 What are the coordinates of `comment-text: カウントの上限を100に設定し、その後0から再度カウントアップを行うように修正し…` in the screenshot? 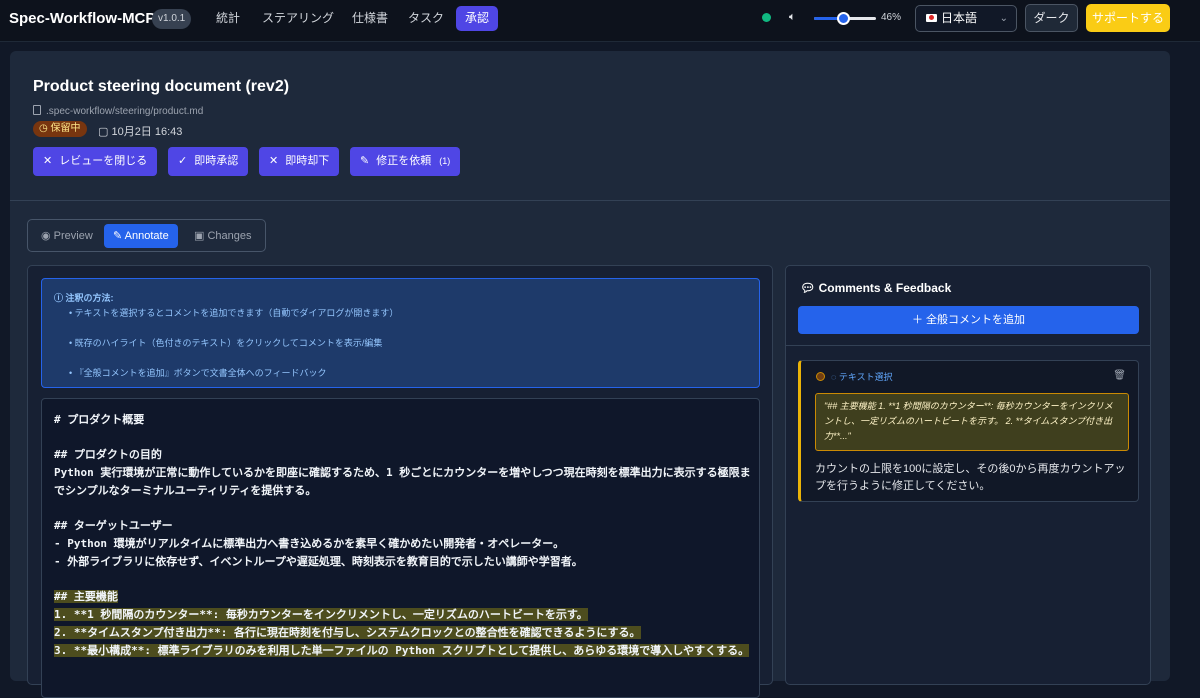 It's located at (970, 477).